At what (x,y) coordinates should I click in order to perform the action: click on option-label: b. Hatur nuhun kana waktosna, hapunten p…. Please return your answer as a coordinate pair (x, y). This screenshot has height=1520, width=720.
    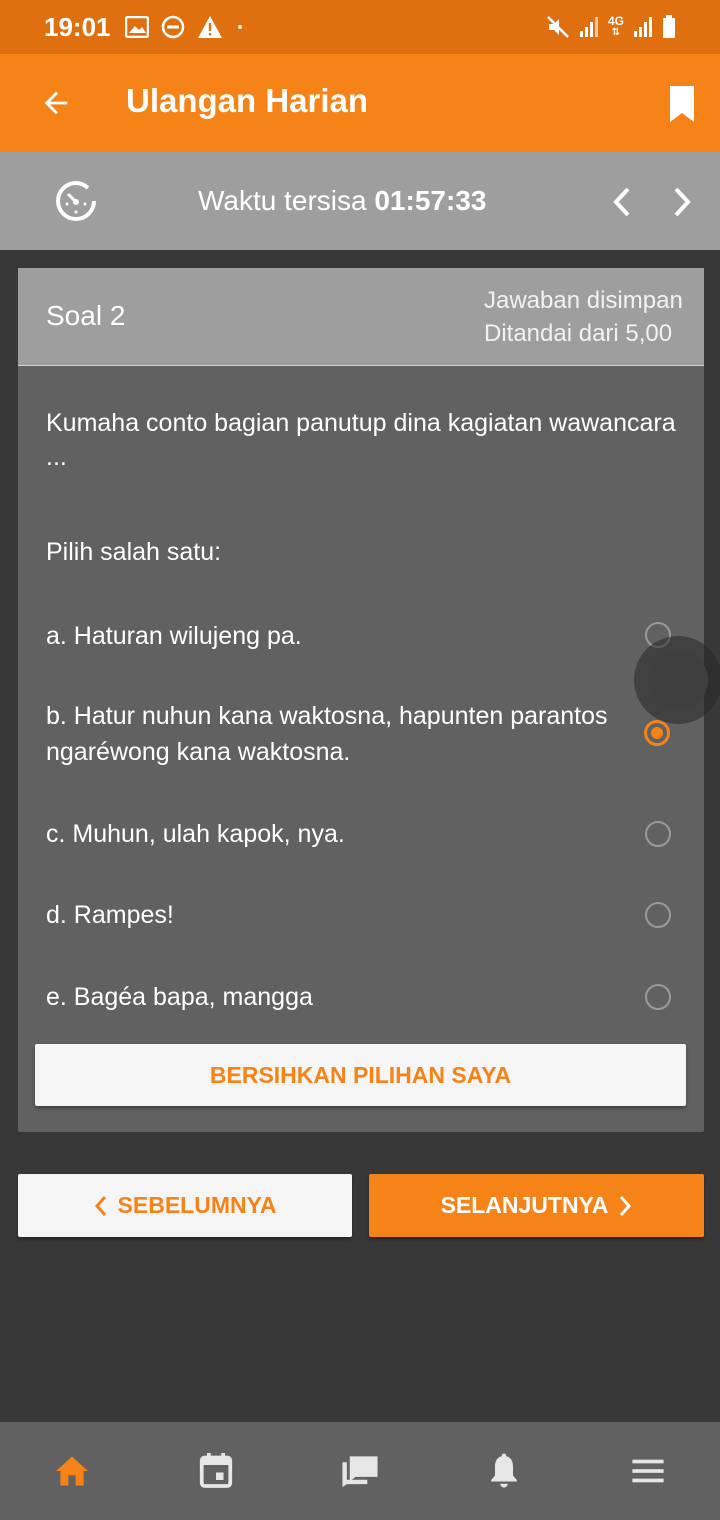
    Looking at the image, I should click on (327, 734).